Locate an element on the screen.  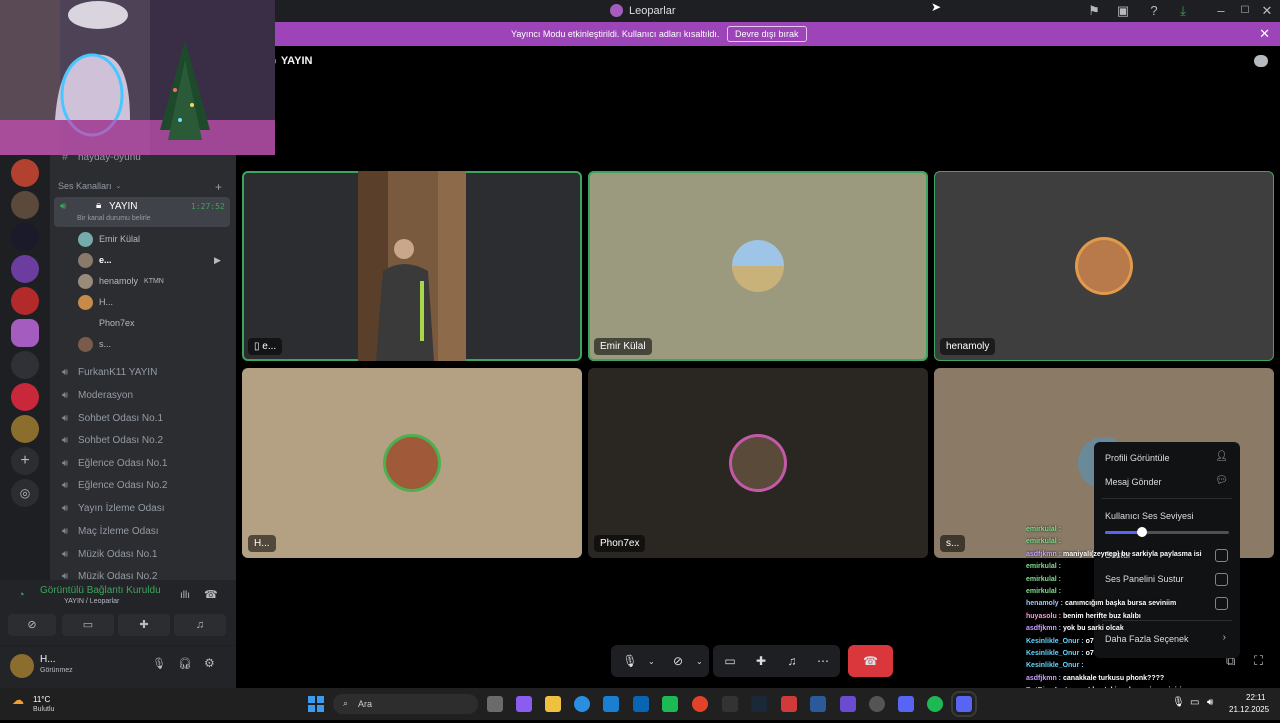
mini-window-icon: ▣ is located at coordinates (1123, 11).